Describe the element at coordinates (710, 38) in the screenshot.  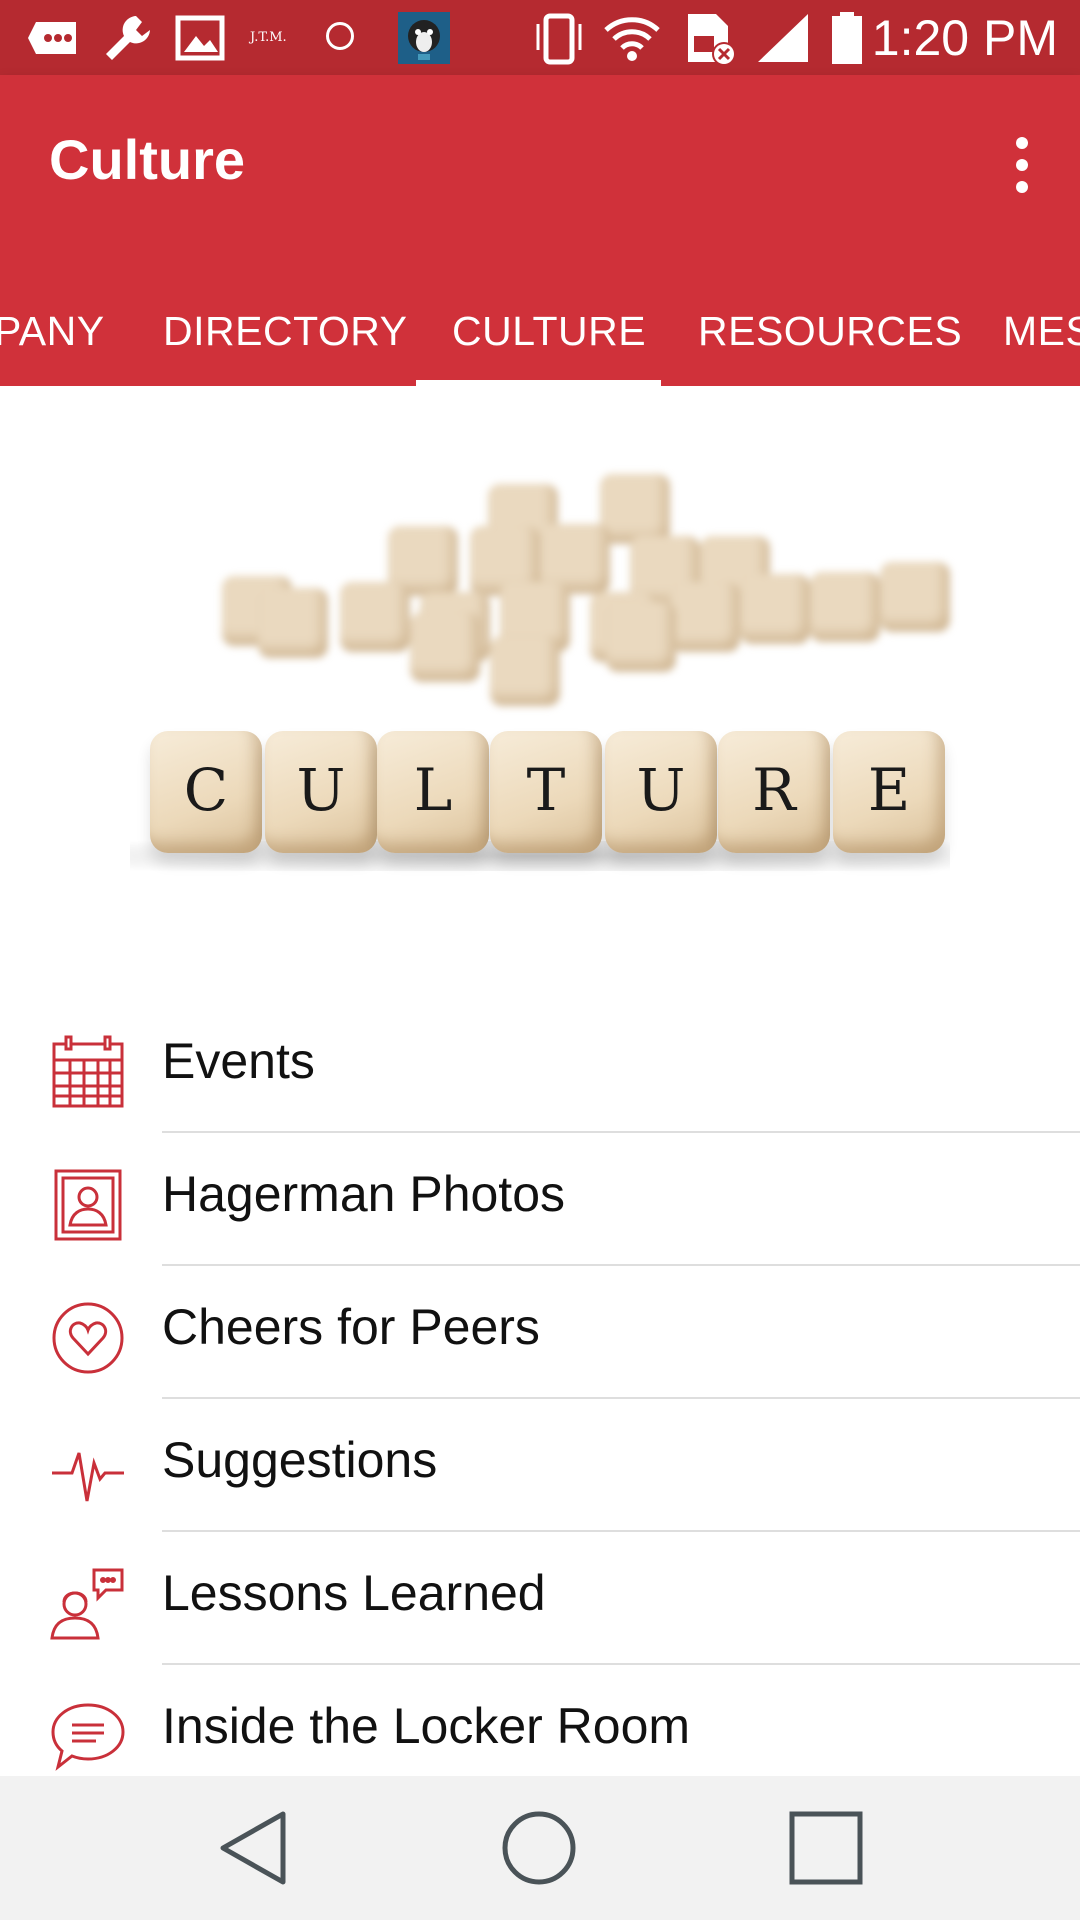
I see `sim-error-icon` at that location.